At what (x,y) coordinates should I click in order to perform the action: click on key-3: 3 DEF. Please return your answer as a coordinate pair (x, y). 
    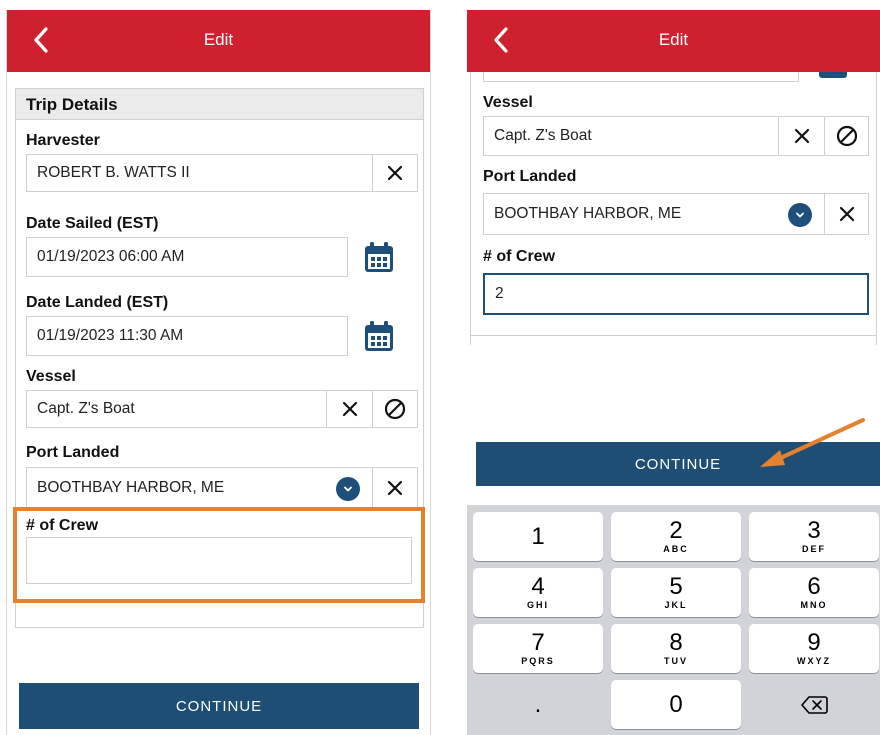
    Looking at the image, I should click on (814, 536).